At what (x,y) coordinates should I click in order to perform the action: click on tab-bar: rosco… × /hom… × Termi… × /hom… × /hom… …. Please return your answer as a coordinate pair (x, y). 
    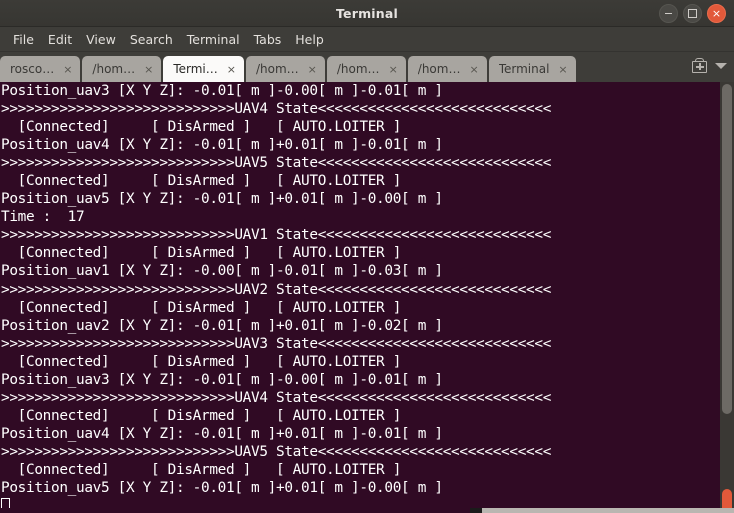
    Looking at the image, I should click on (367, 67).